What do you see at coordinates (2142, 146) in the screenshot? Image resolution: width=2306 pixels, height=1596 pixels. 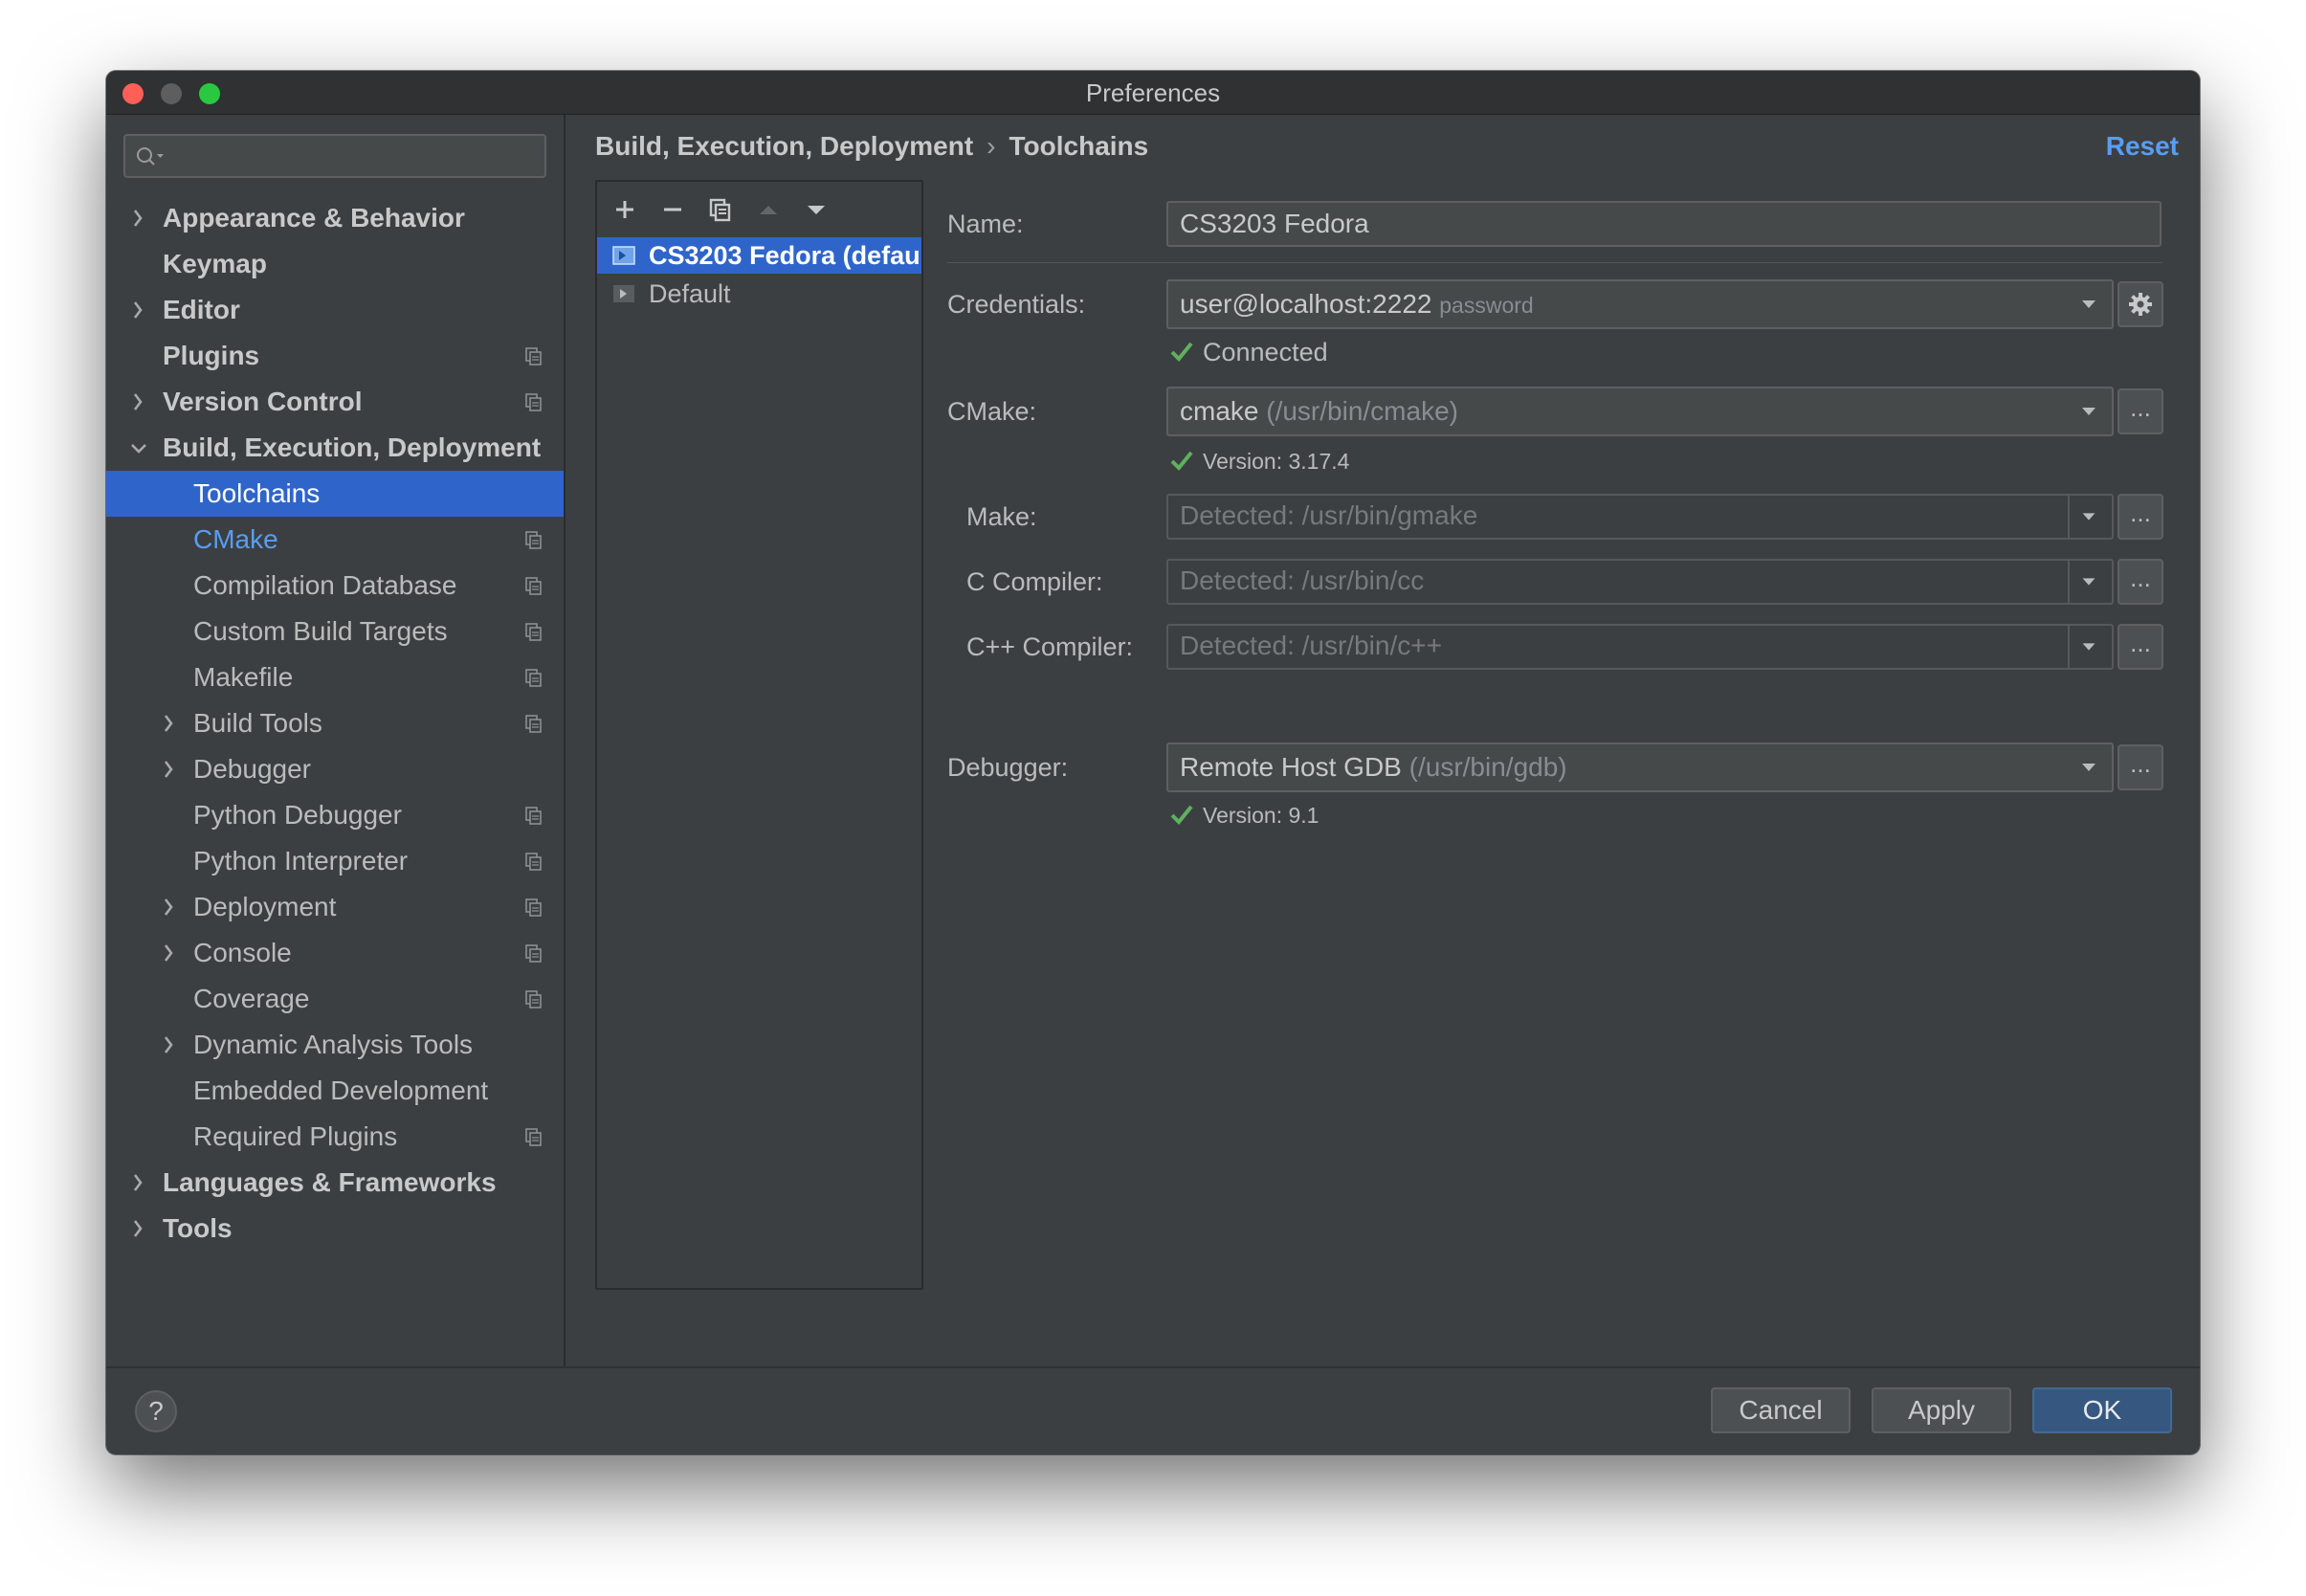 I see `reset-link: Reset` at bounding box center [2142, 146].